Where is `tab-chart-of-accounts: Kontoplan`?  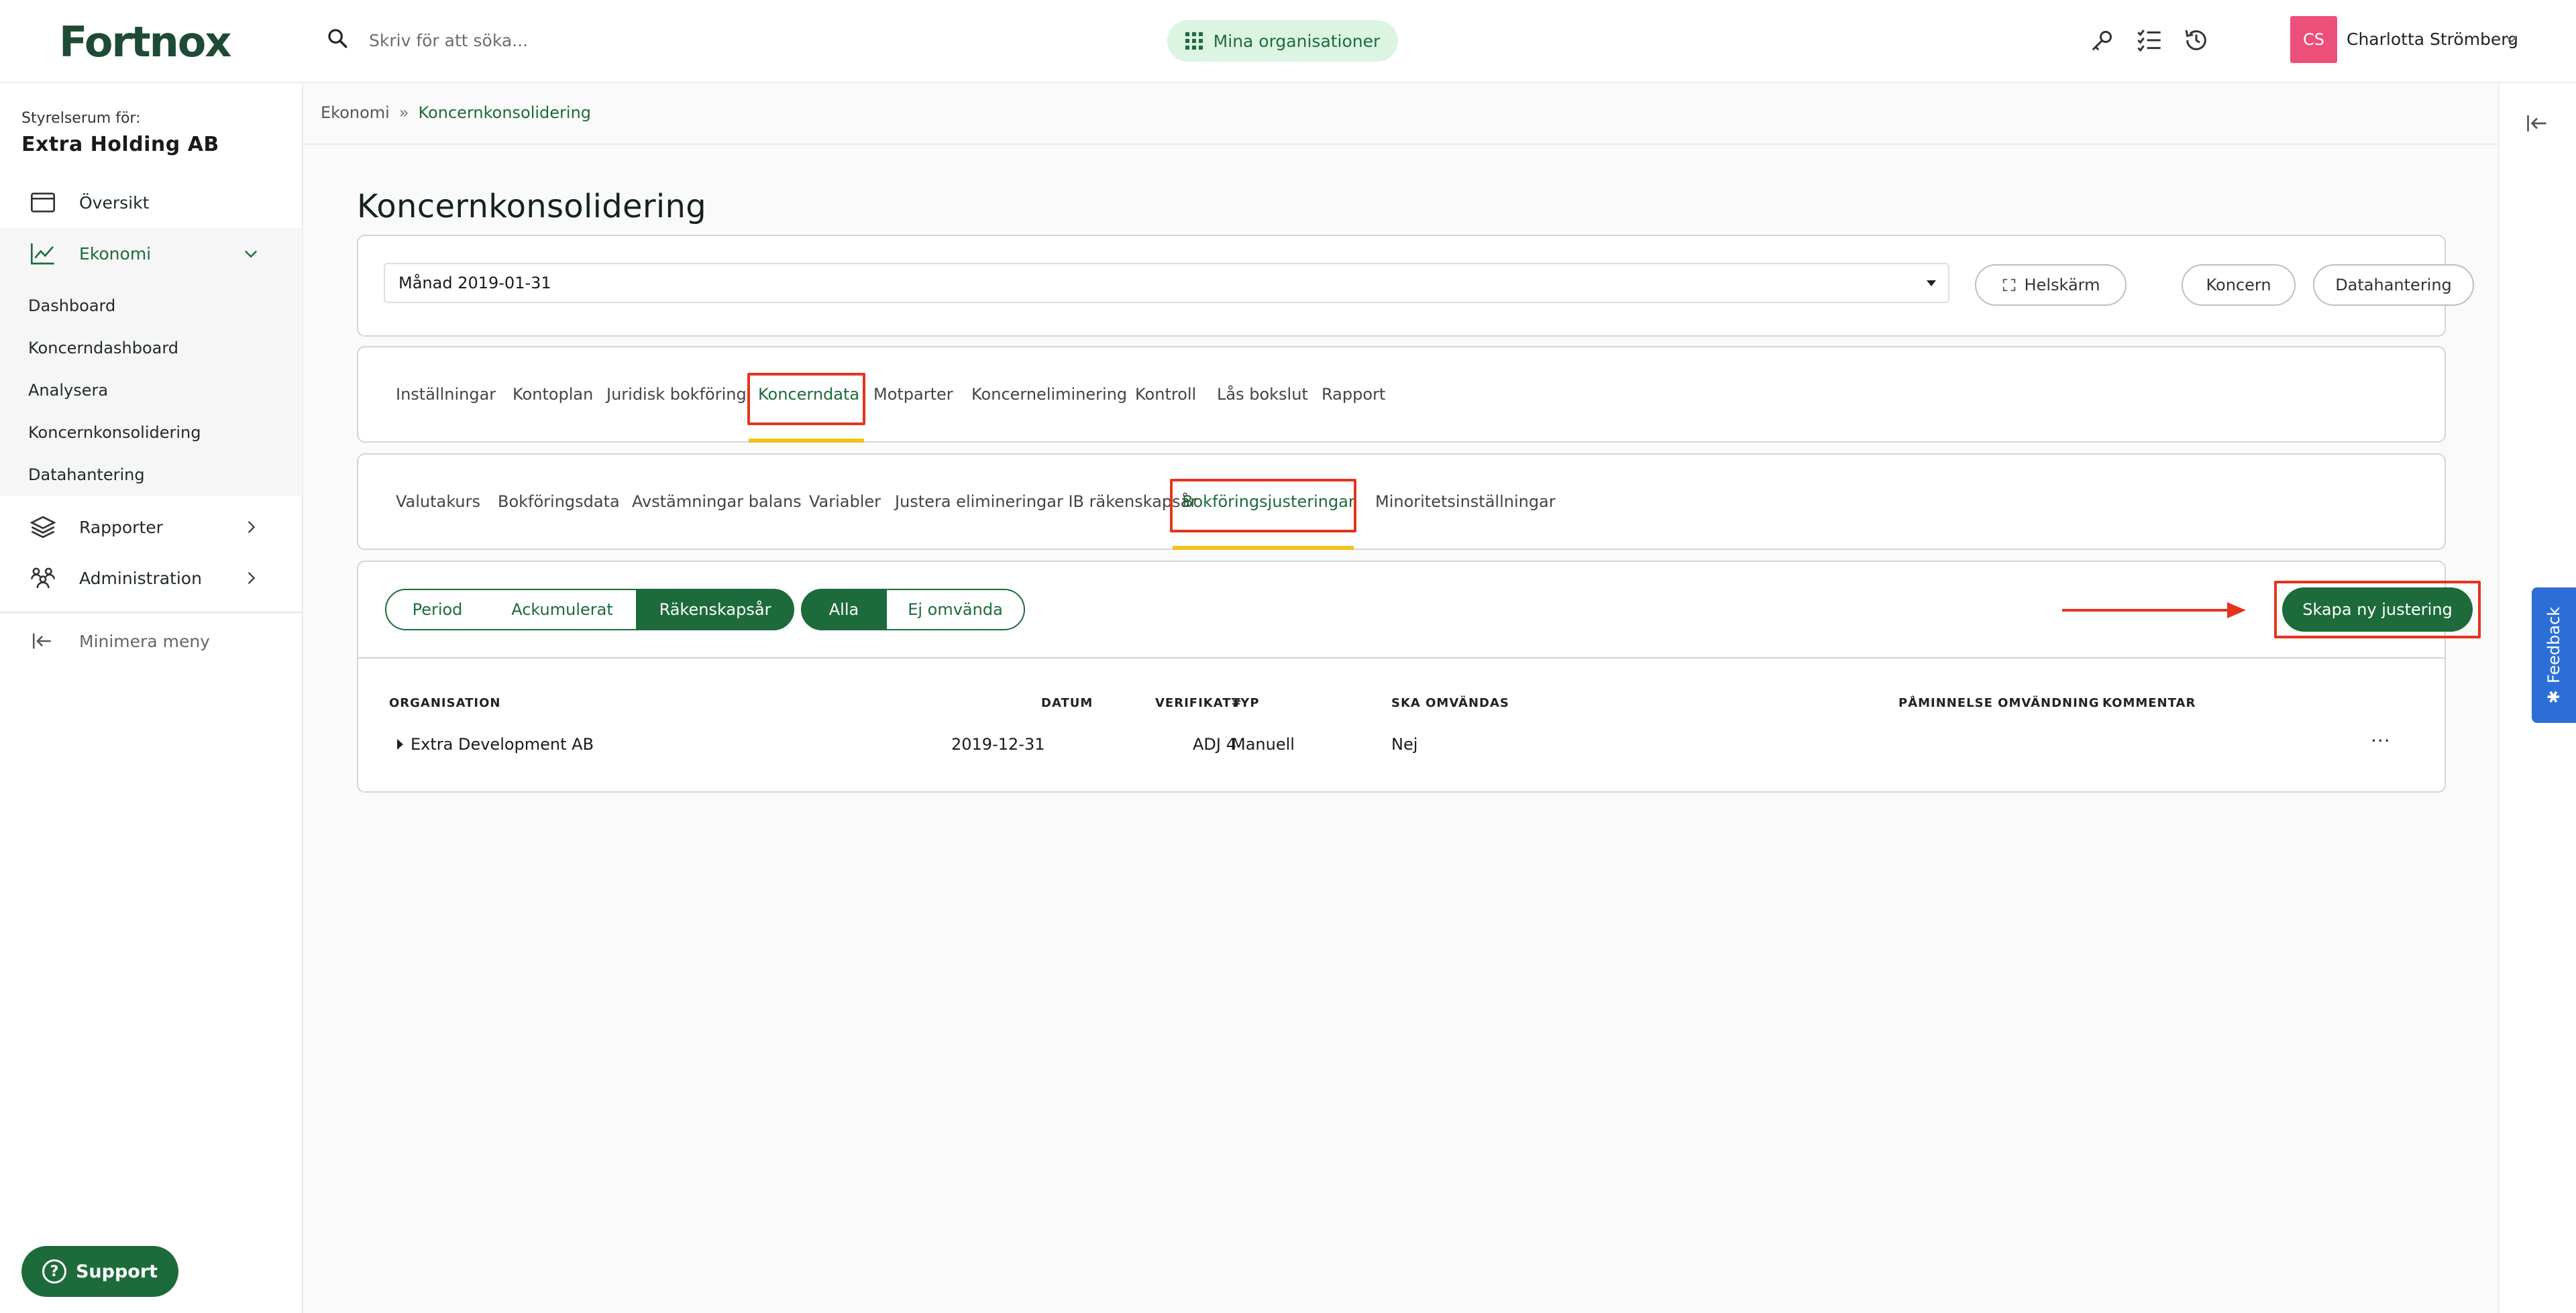 tab-chart-of-accounts: Kontoplan is located at coordinates (553, 394).